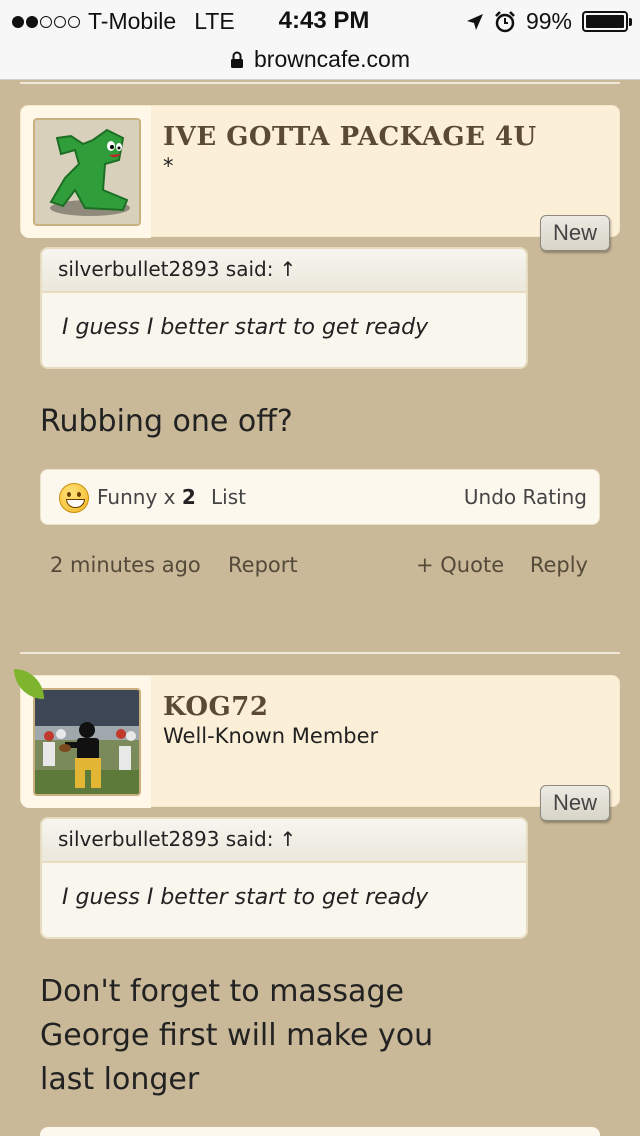 This screenshot has width=640, height=1136. What do you see at coordinates (228, 497) in the screenshot?
I see `rating-list-link: List` at bounding box center [228, 497].